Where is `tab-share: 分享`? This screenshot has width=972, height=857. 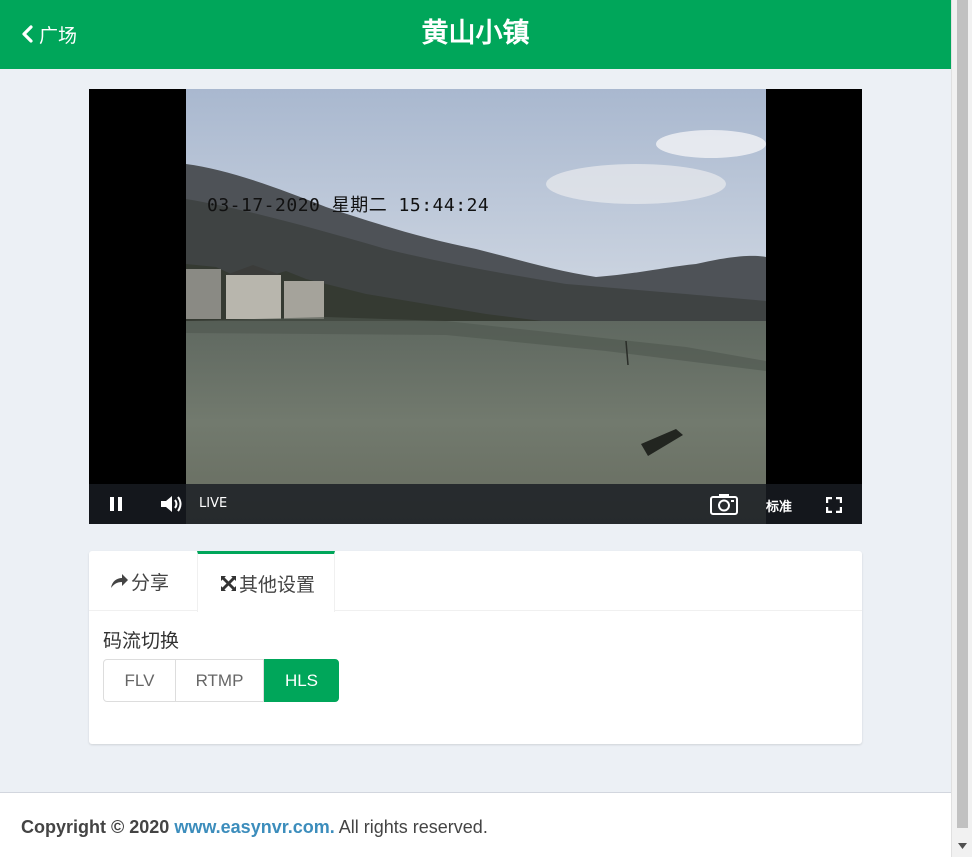
tab-share: 分享 is located at coordinates (139, 581).